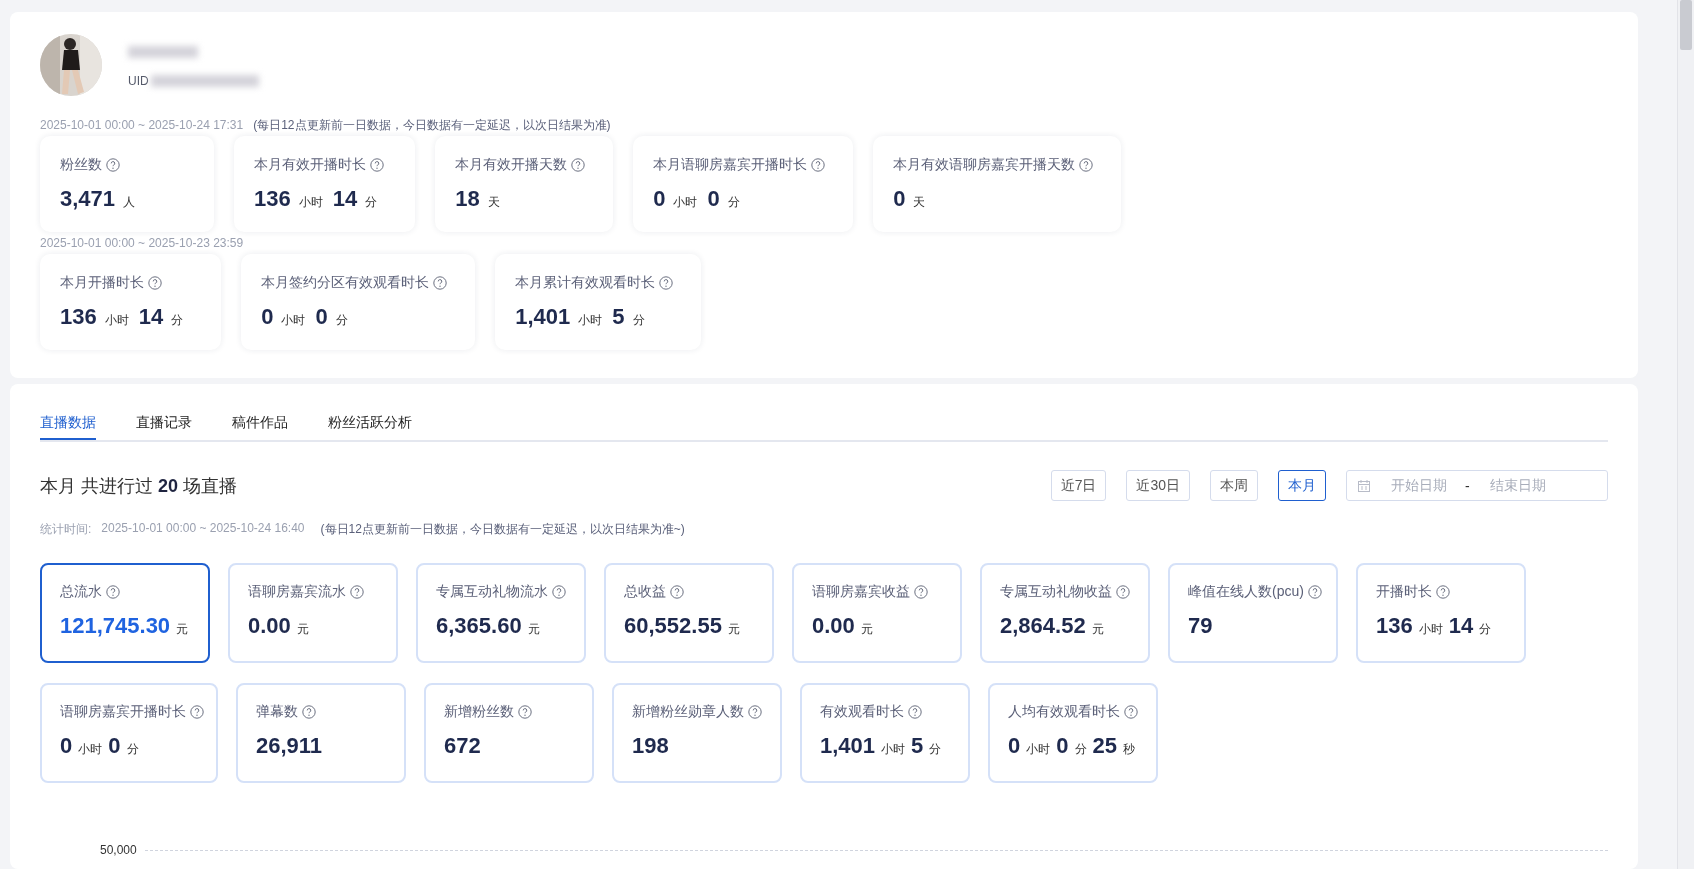 The height and width of the screenshot is (869, 1694). I want to click on stat-label: 人均有效观看时长, so click(1064, 712).